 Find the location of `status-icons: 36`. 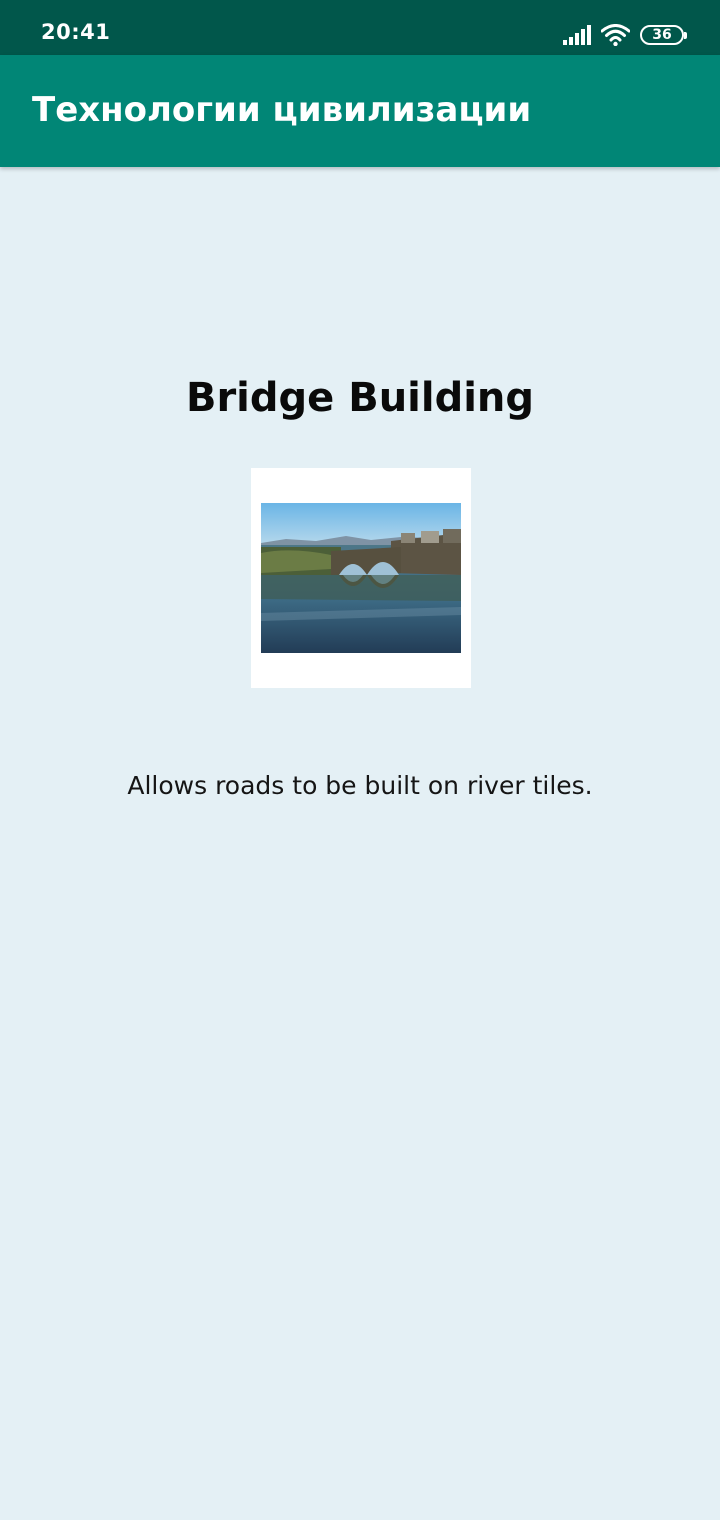

status-icons: 36 is located at coordinates (625, 35).